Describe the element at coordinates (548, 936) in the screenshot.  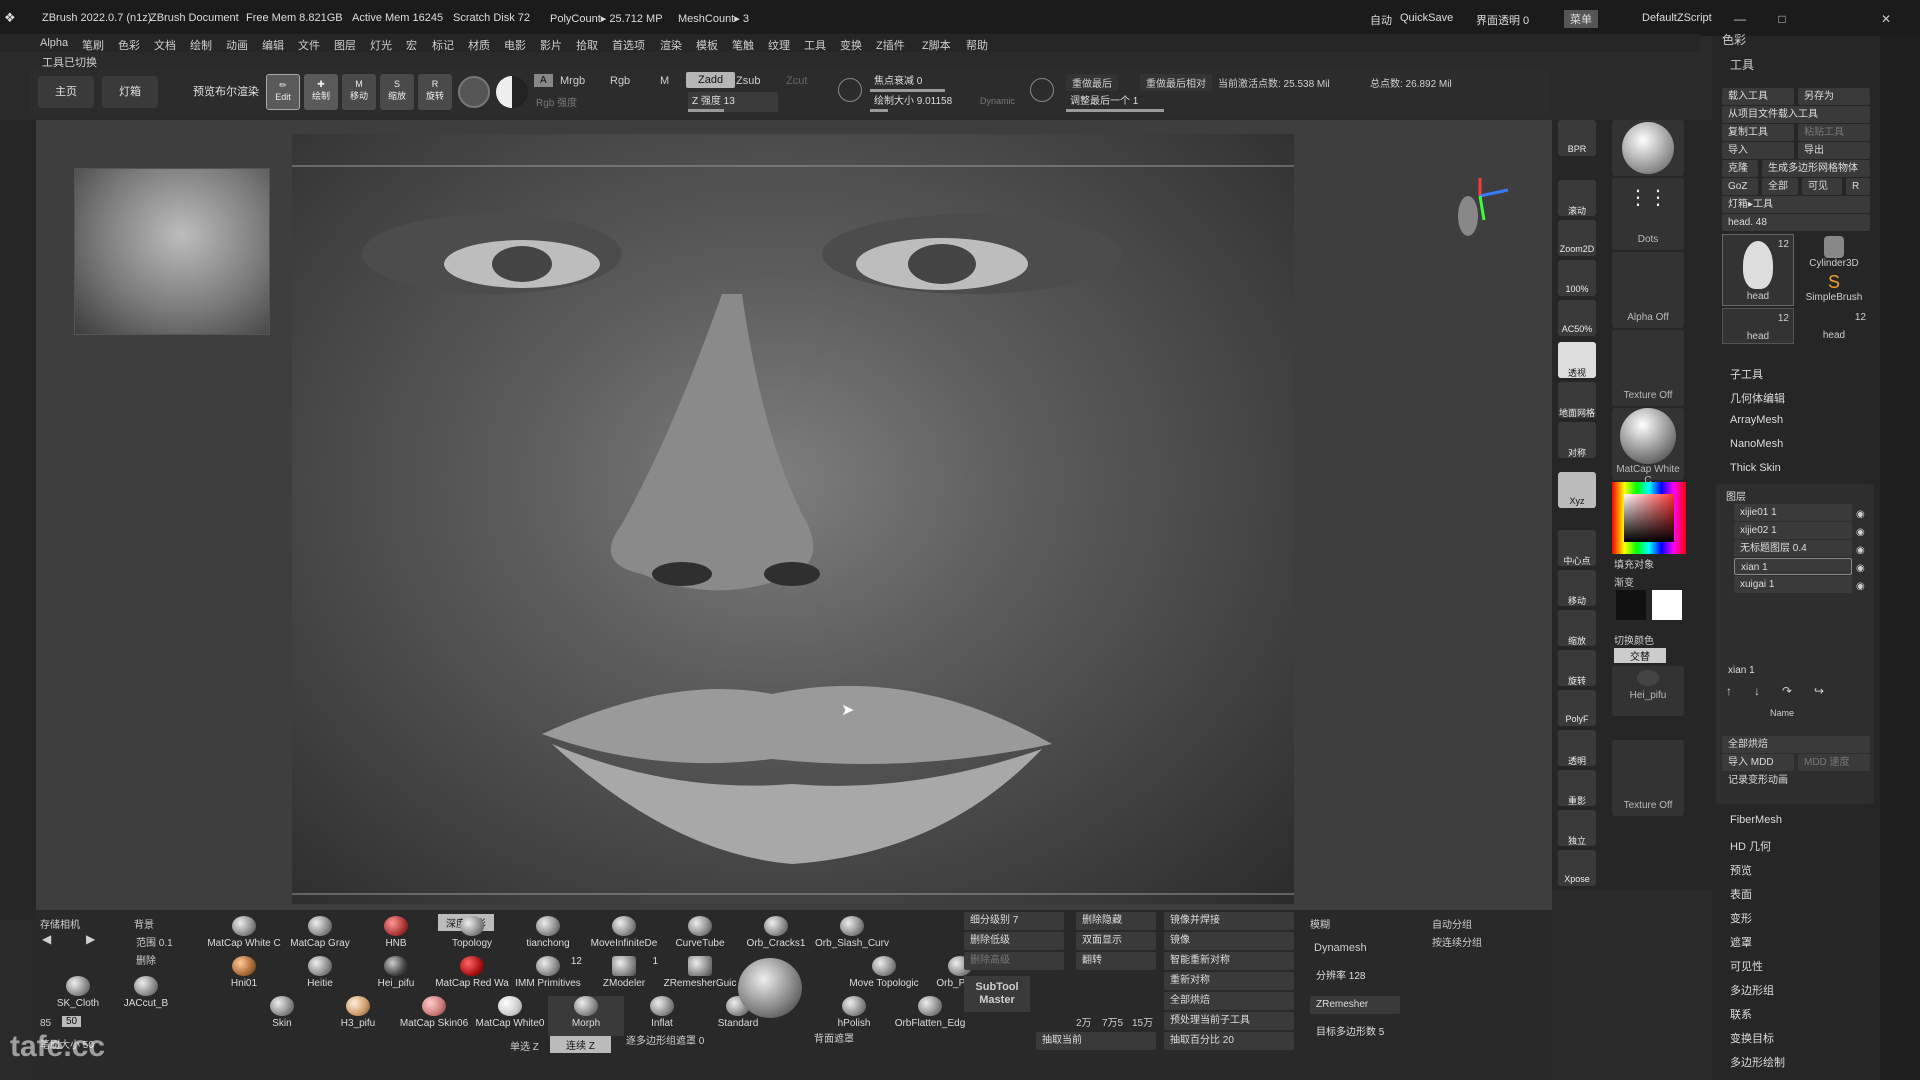
I see `brush-slot: tianchong` at that location.